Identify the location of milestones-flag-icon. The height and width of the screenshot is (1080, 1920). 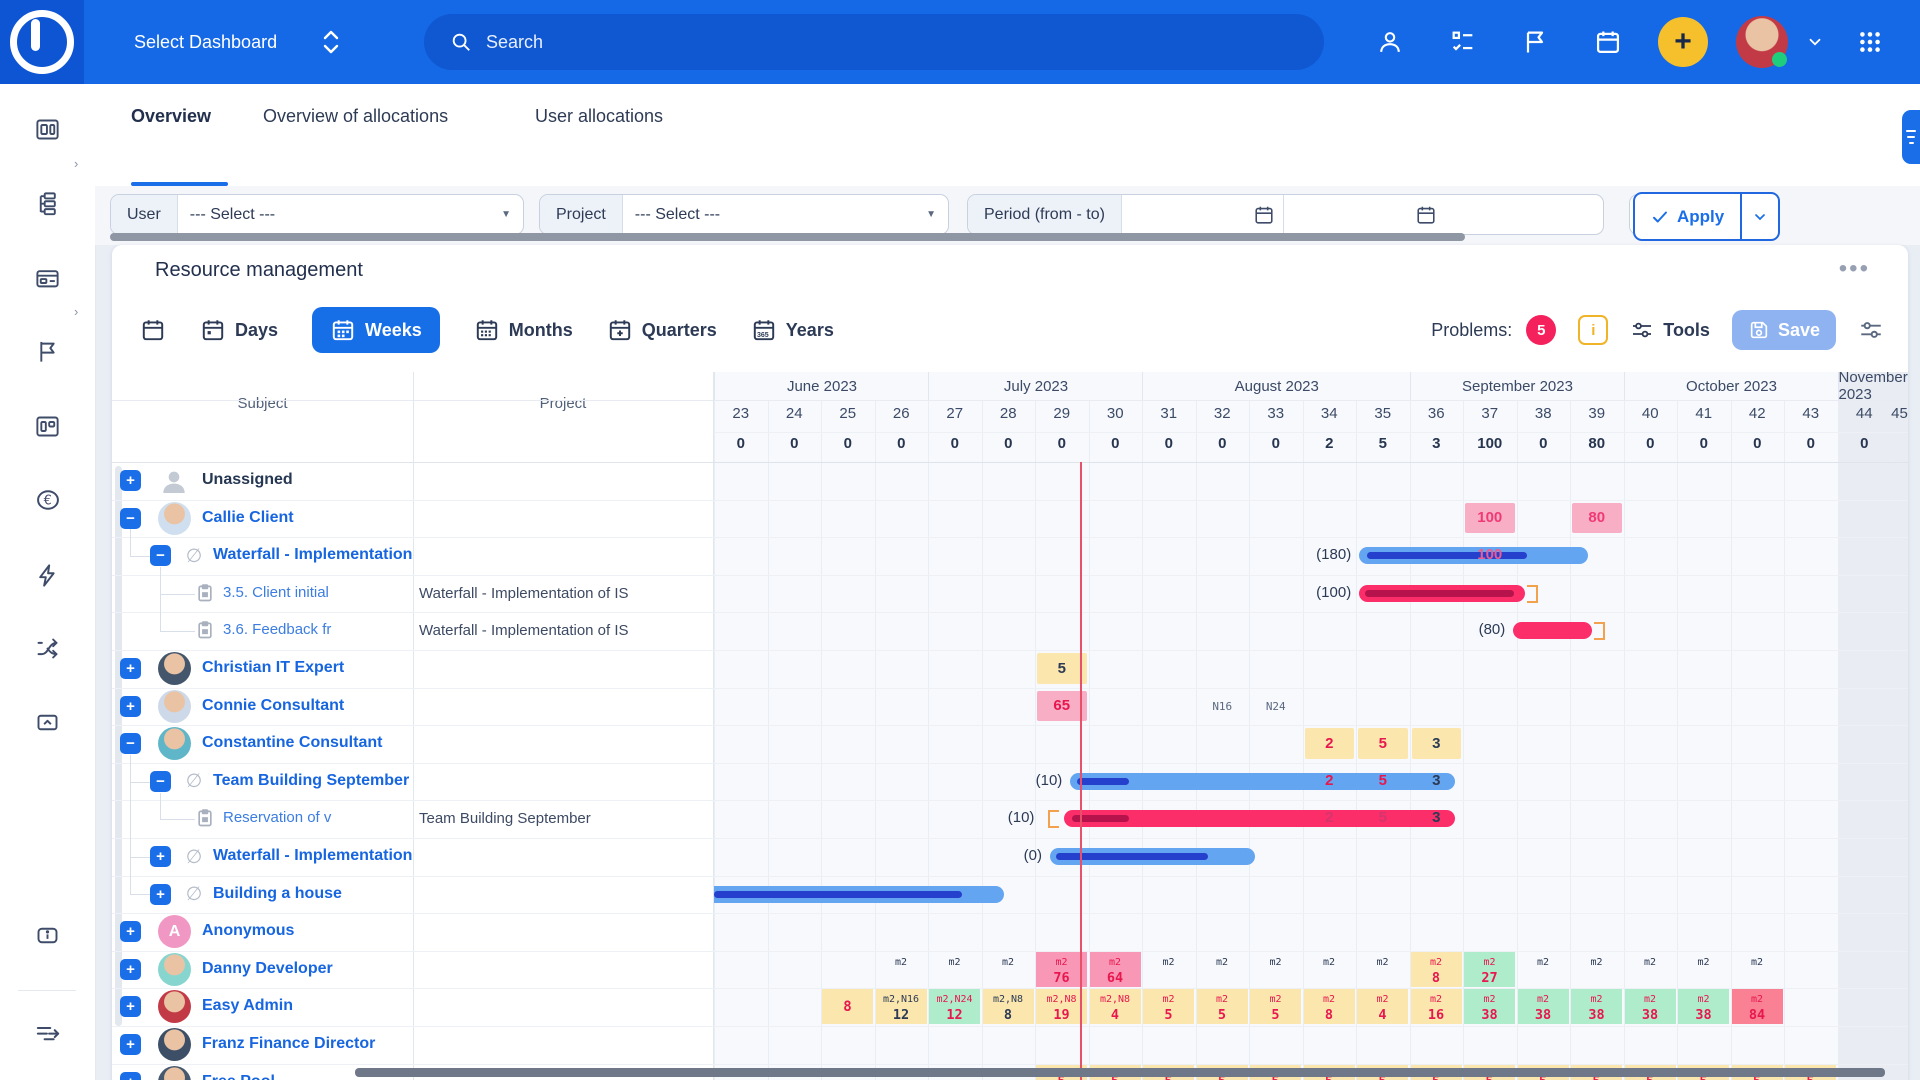
(47, 351).